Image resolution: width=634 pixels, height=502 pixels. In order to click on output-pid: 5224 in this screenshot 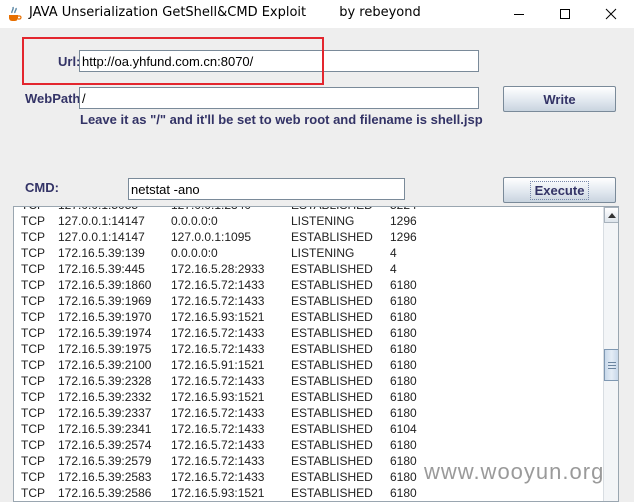, I will do `click(403, 209)`.